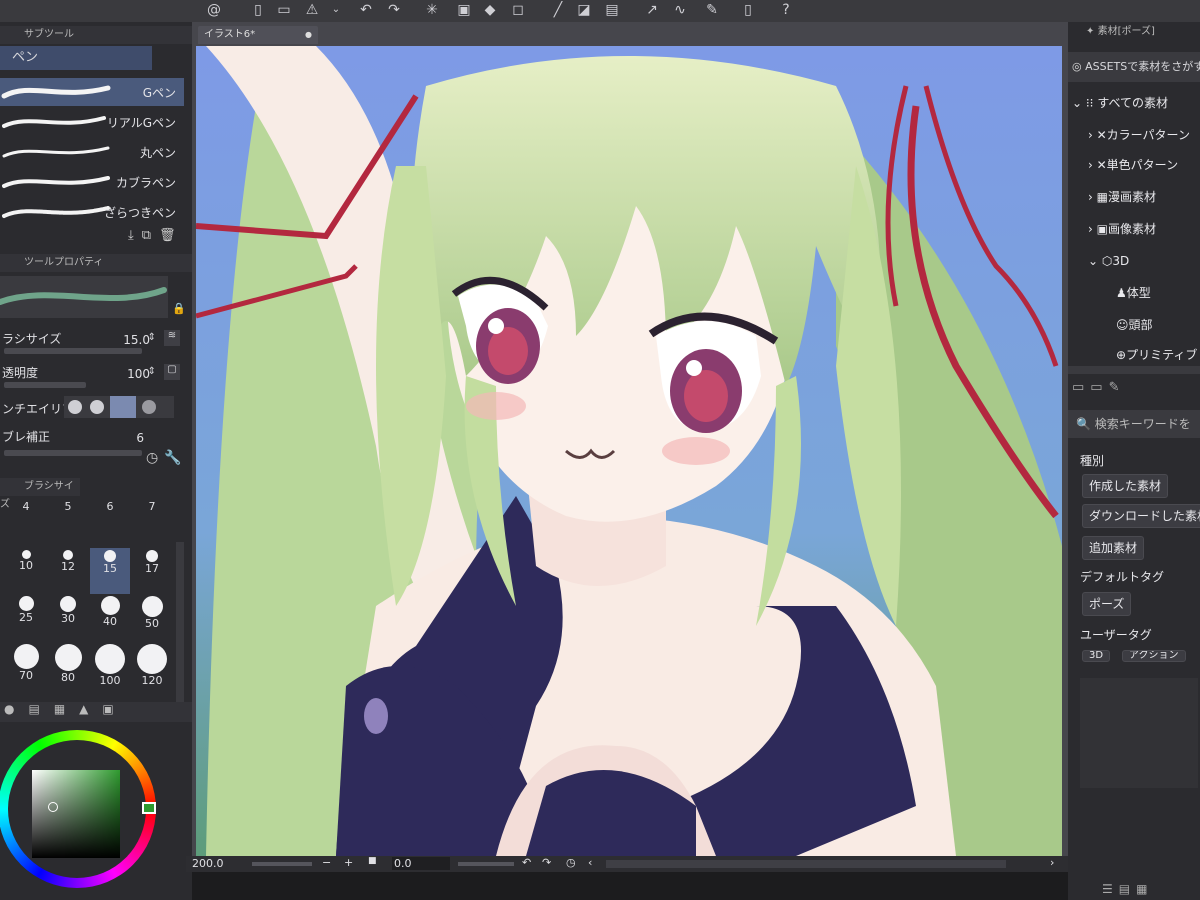 The height and width of the screenshot is (900, 1200). What do you see at coordinates (518, 10) in the screenshot?
I see `transform-icon: ◻` at bounding box center [518, 10].